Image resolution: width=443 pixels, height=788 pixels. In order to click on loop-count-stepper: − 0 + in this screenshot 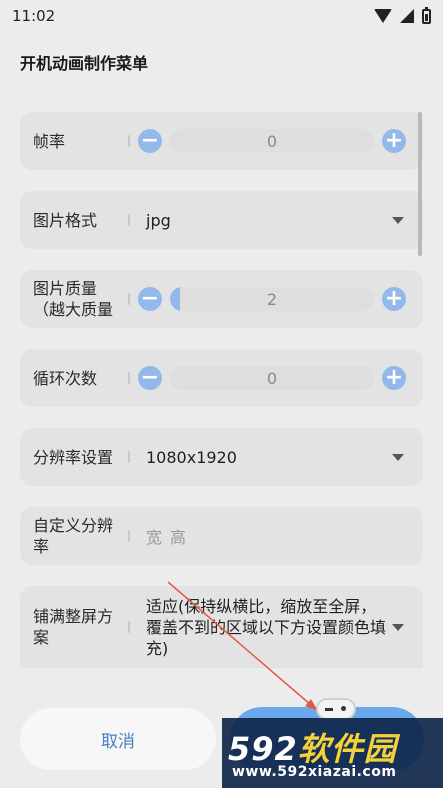, I will do `click(272, 378)`.